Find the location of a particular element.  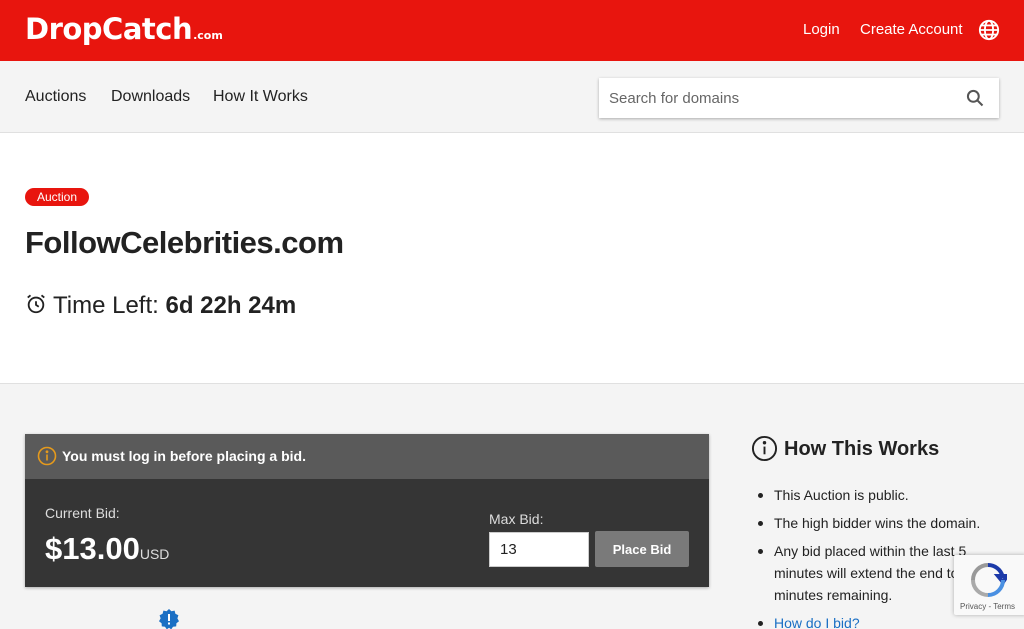

logo-suffix: .com is located at coordinates (208, 35).